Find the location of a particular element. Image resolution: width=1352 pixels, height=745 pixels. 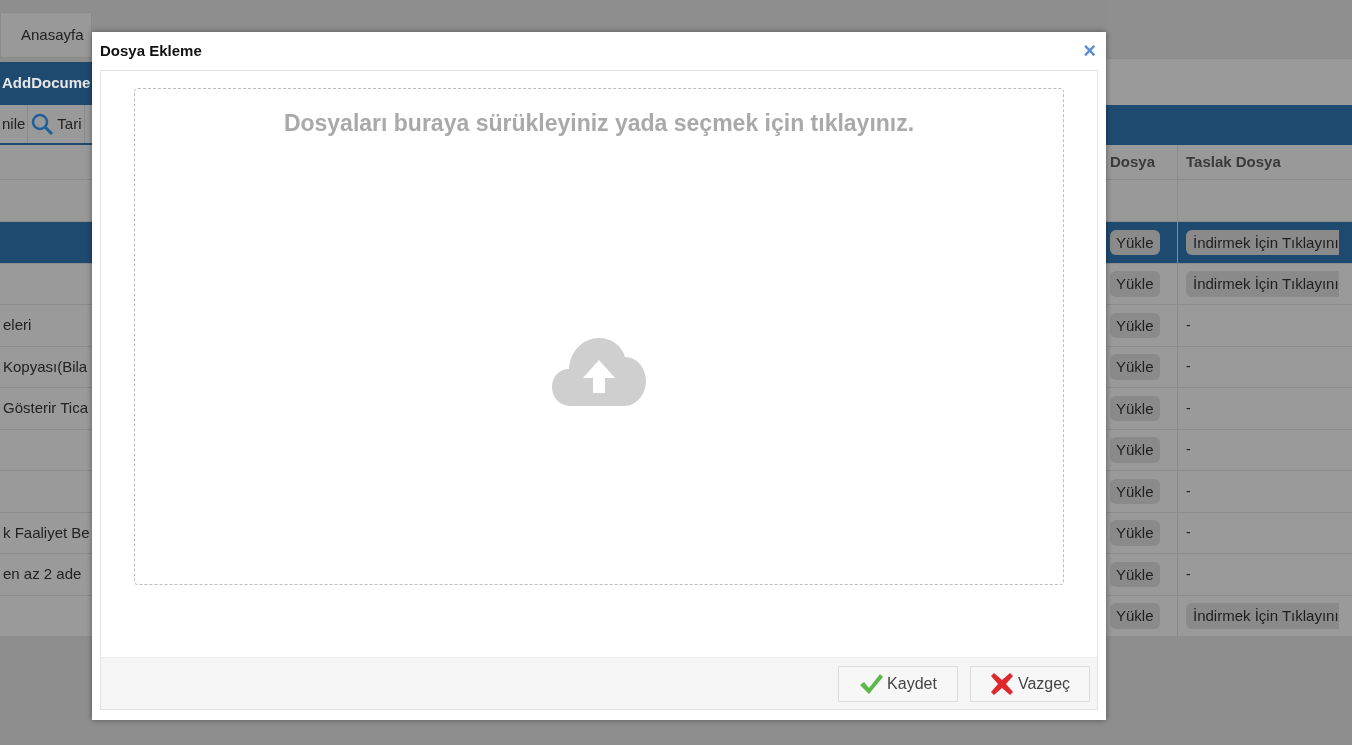

table-row: en az 2 ade is located at coordinates (46, 575).